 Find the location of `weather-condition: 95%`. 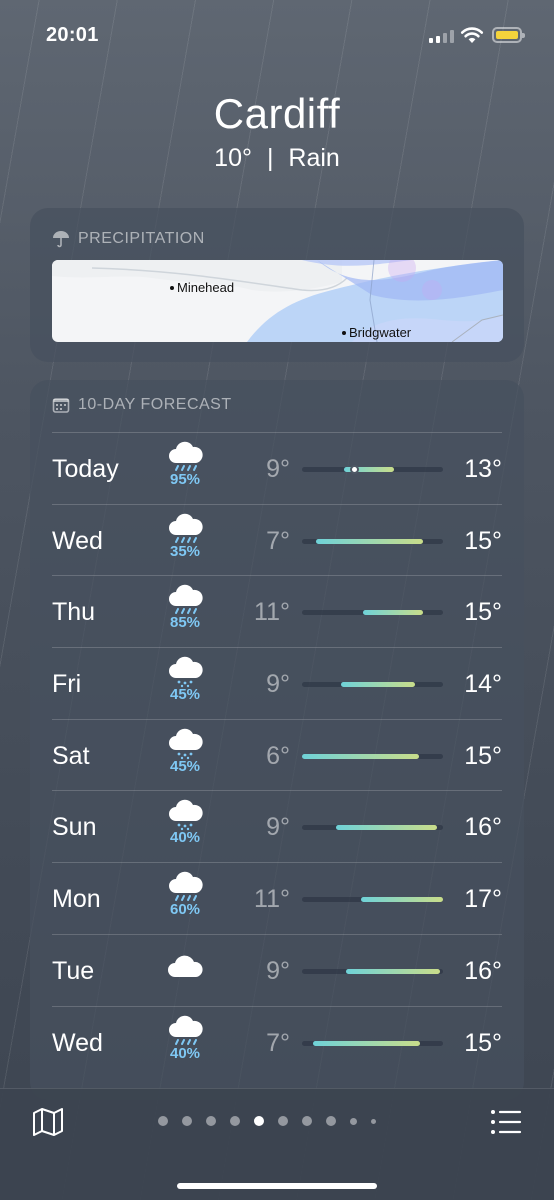

weather-condition: 95% is located at coordinates (185, 464).